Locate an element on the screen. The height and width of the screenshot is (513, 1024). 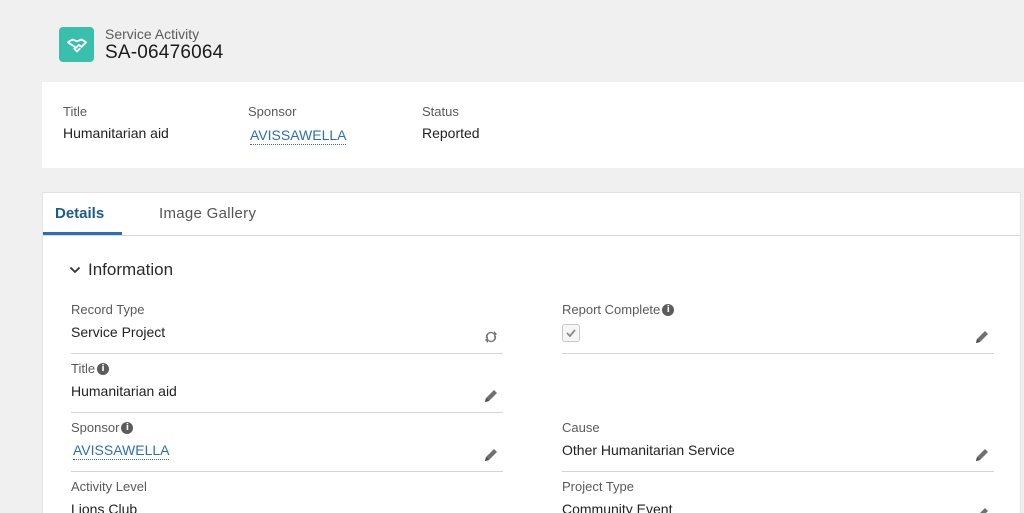
field-value: Humanitarian aid is located at coordinates (124, 391).